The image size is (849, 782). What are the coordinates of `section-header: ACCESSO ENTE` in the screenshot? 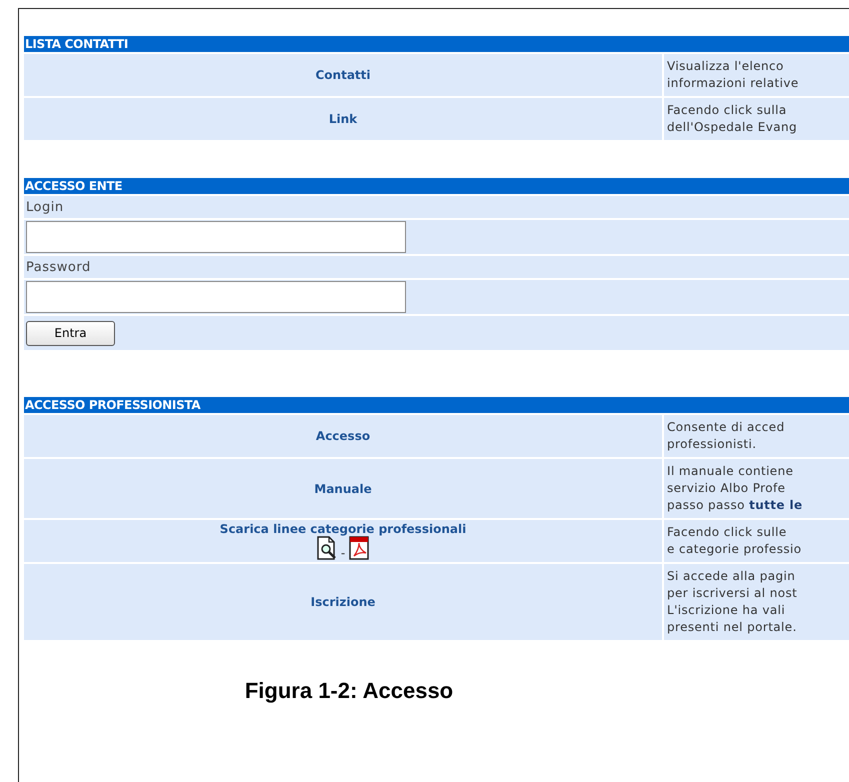 It's located at (436, 186).